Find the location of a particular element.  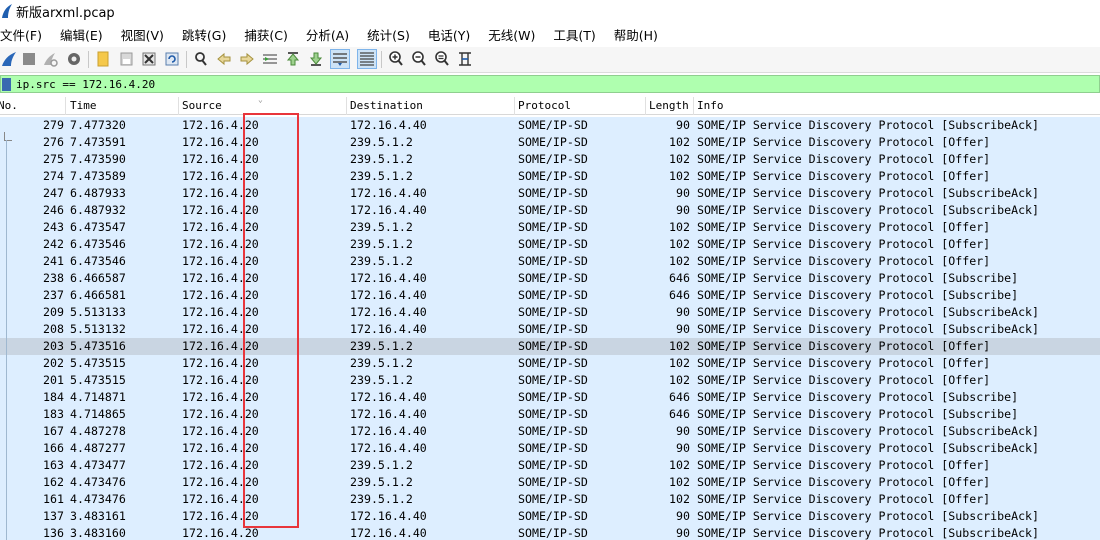

go-last-packet-icon is located at coordinates (316, 59).